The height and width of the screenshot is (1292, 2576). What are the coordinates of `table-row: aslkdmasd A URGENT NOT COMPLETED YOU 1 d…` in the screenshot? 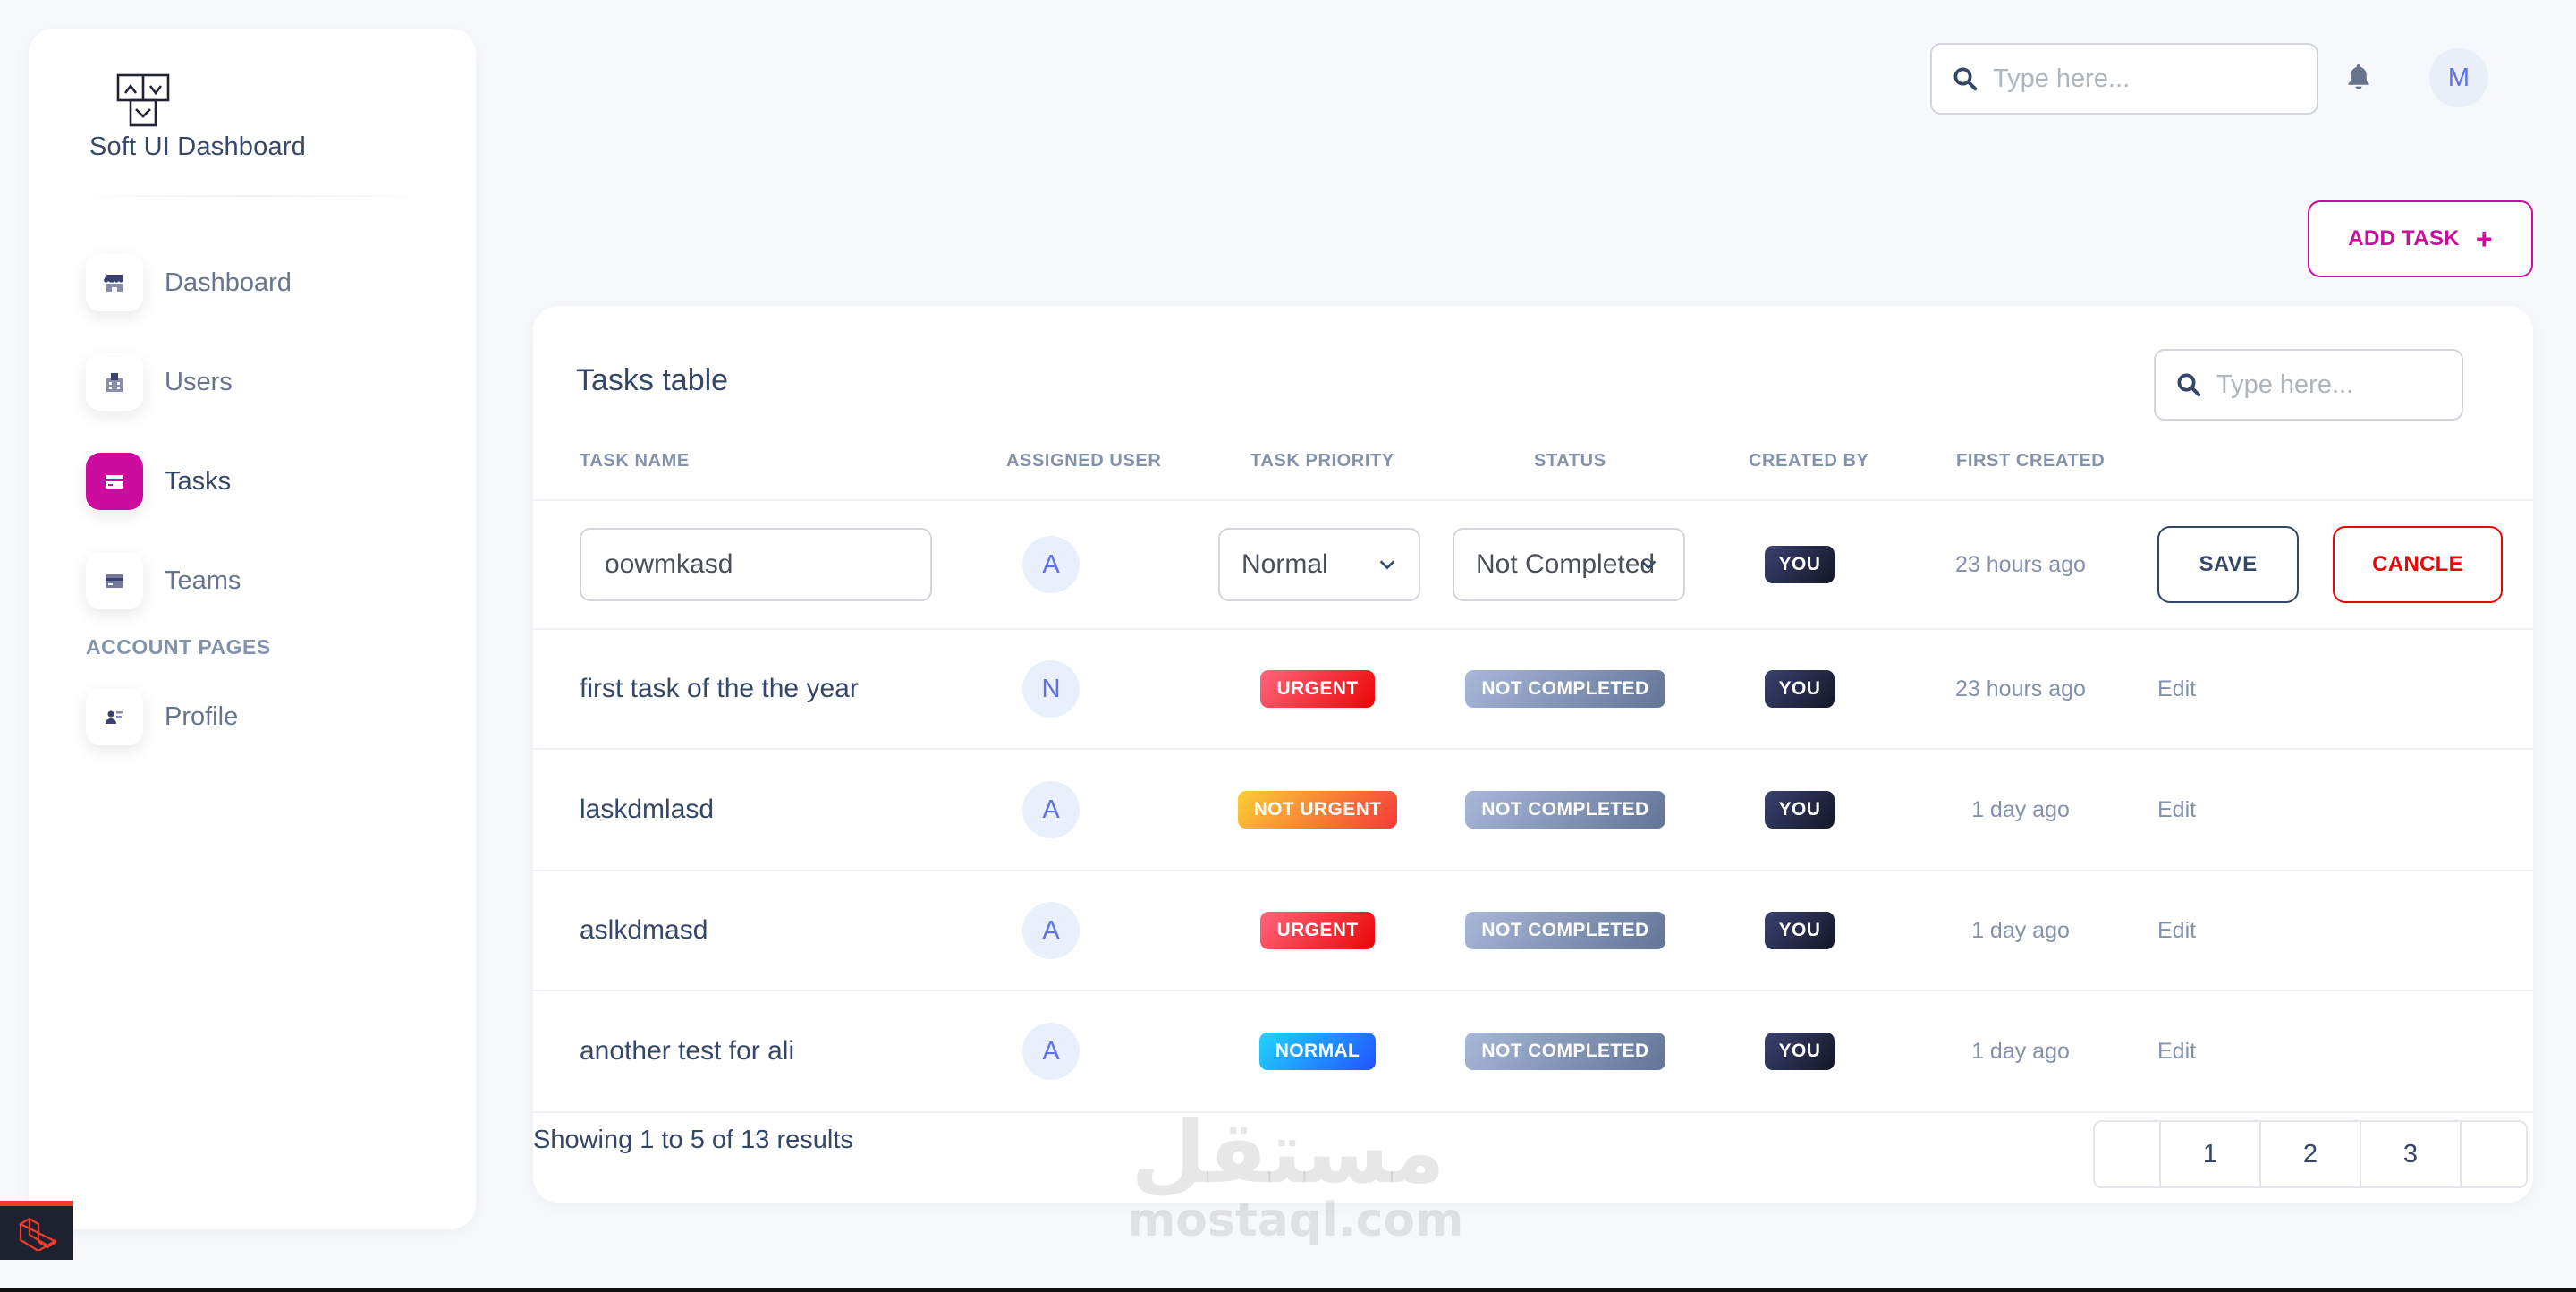 It's located at (1533, 931).